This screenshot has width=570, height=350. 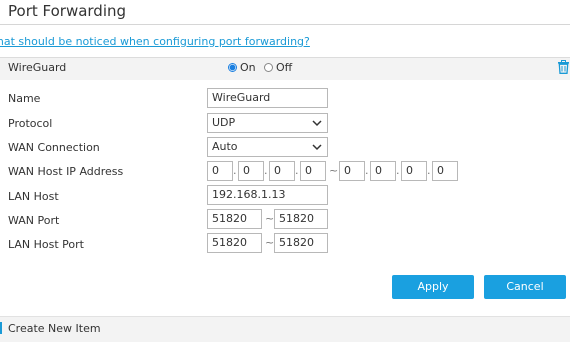 I want to click on on-radio-label: On, so click(x=248, y=67).